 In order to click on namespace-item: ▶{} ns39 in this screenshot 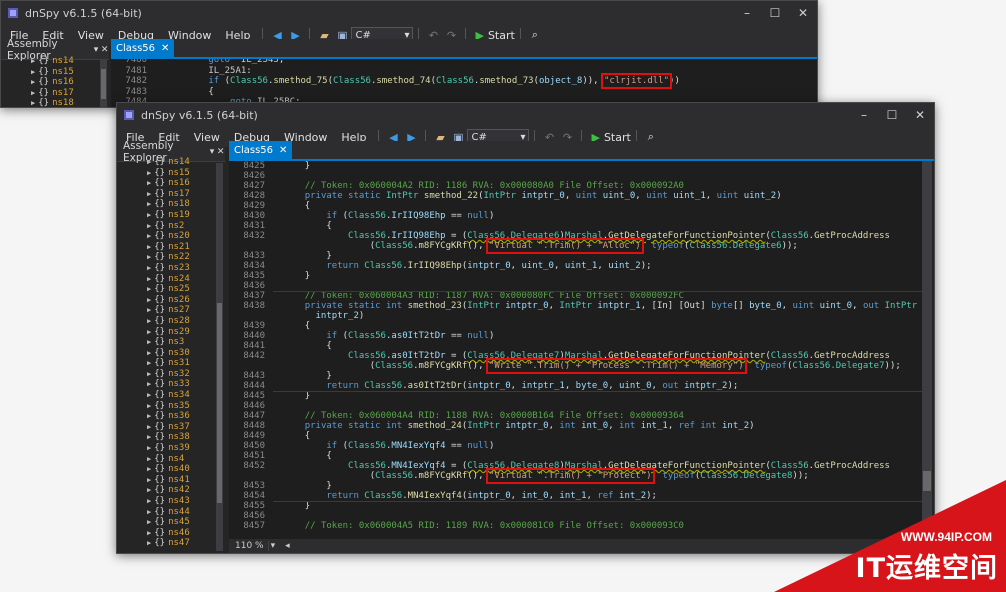, I will do `click(180, 448)`.